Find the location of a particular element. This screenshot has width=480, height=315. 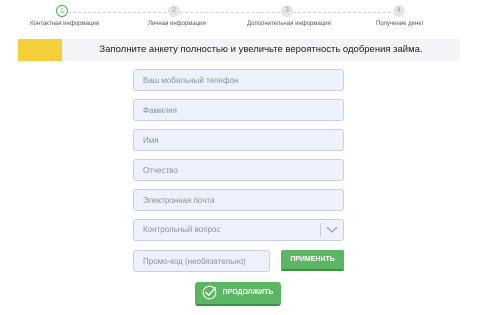

lastname-input is located at coordinates (238, 110).